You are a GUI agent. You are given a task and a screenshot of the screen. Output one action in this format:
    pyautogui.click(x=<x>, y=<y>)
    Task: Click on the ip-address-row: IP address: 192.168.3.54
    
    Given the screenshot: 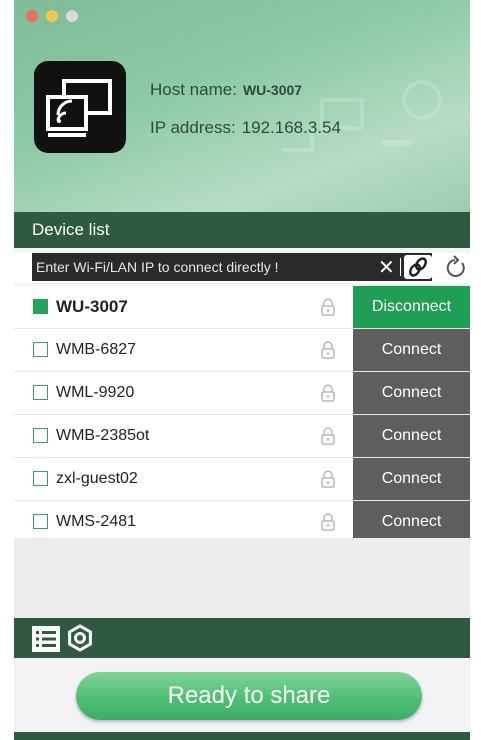 What is the action you would take?
    pyautogui.click(x=245, y=128)
    